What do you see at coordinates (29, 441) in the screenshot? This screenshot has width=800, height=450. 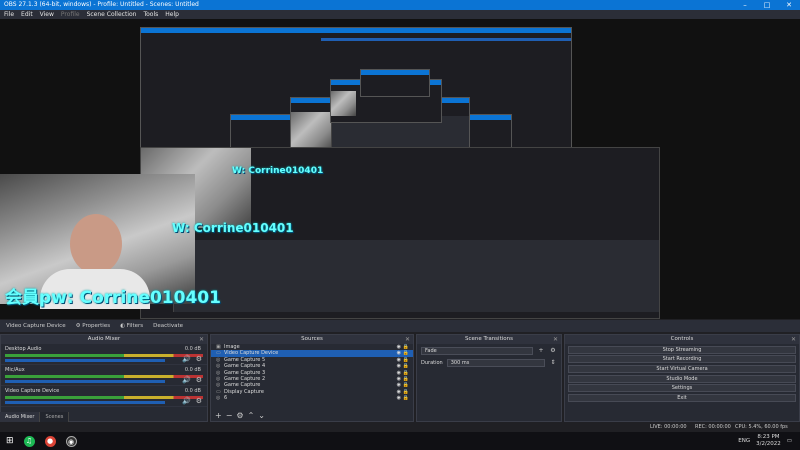 I see `spotify-icon: ♫` at bounding box center [29, 441].